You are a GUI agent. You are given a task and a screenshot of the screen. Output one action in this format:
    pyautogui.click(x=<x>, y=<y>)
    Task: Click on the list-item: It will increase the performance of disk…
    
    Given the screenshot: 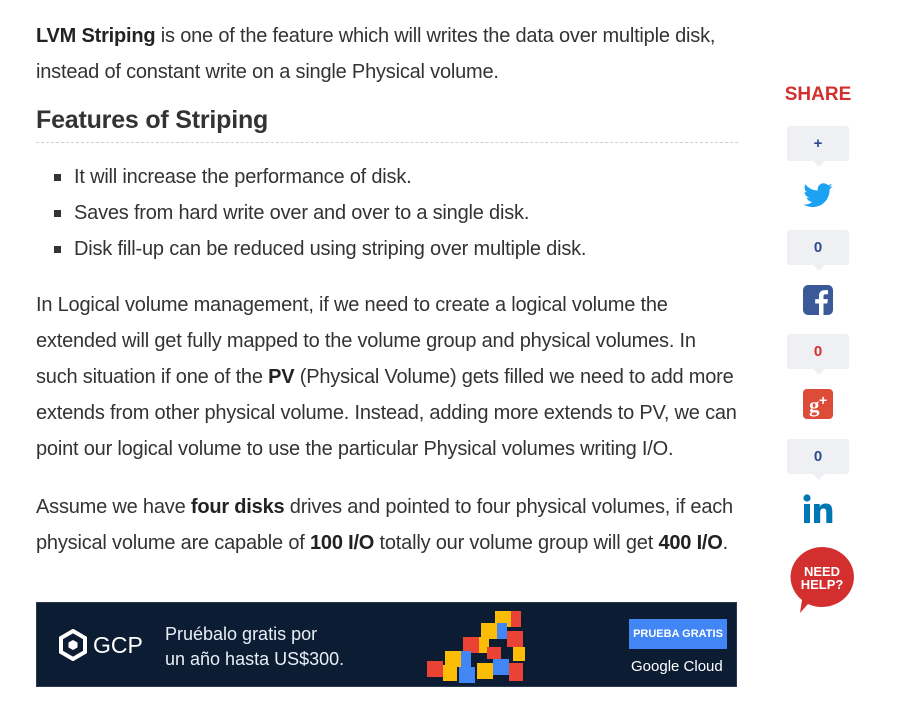 What is the action you would take?
    pyautogui.click(x=396, y=177)
    